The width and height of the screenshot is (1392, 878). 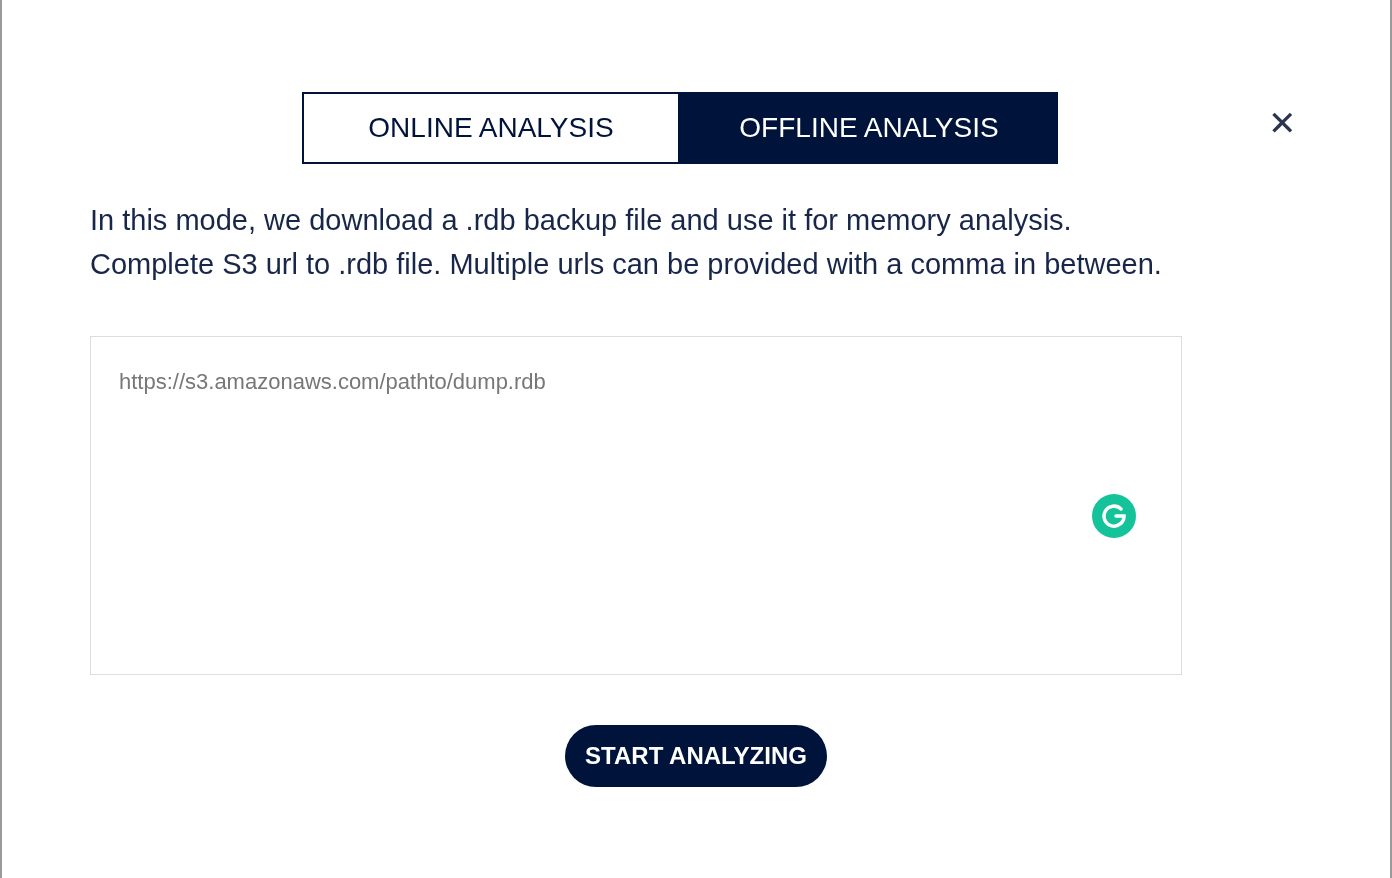 I want to click on tab: OFFLINE ANALYSIS, so click(x=869, y=128).